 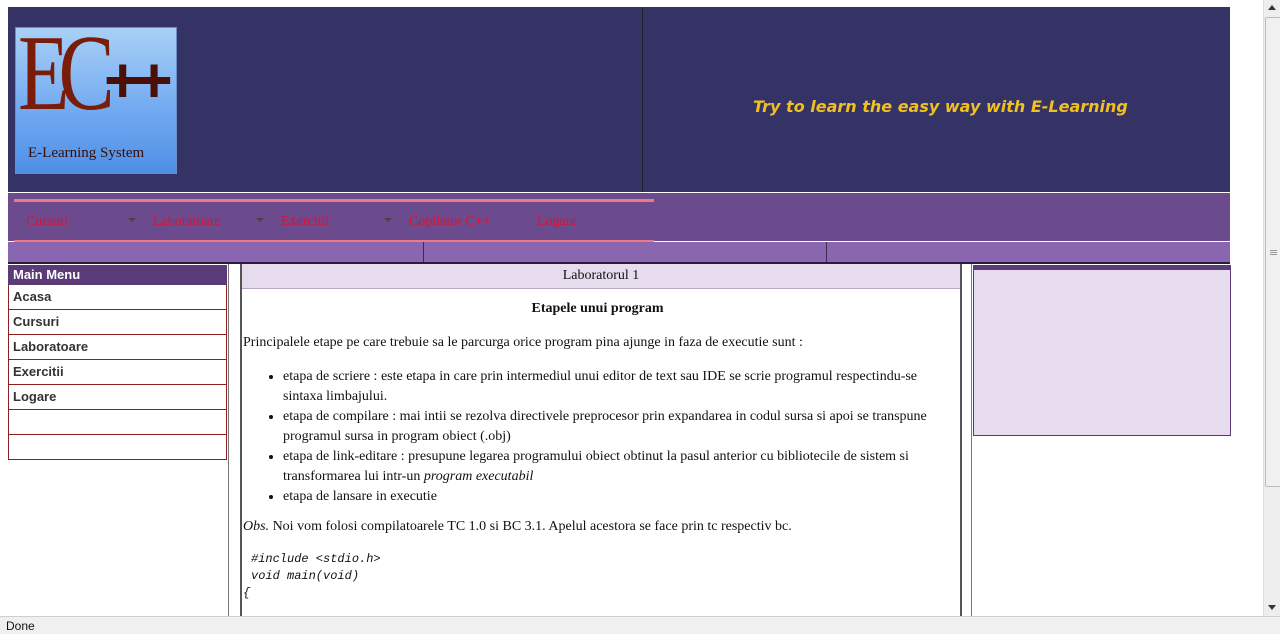 What do you see at coordinates (66, 80) in the screenshot?
I see `logo-letters: EC` at bounding box center [66, 80].